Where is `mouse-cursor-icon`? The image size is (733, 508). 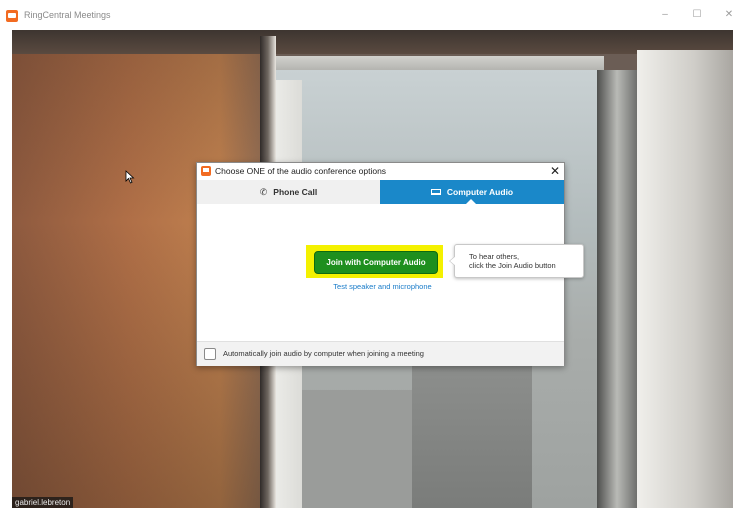 mouse-cursor-icon is located at coordinates (130, 177).